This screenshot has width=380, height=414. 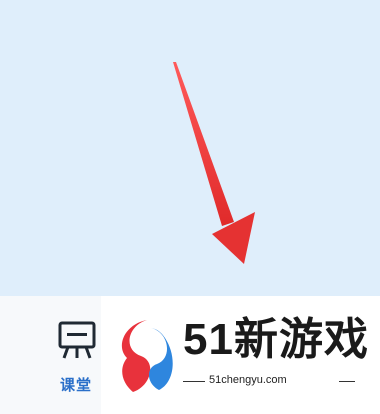 What do you see at coordinates (214, 163) in the screenshot?
I see `red-arrow-icon` at bounding box center [214, 163].